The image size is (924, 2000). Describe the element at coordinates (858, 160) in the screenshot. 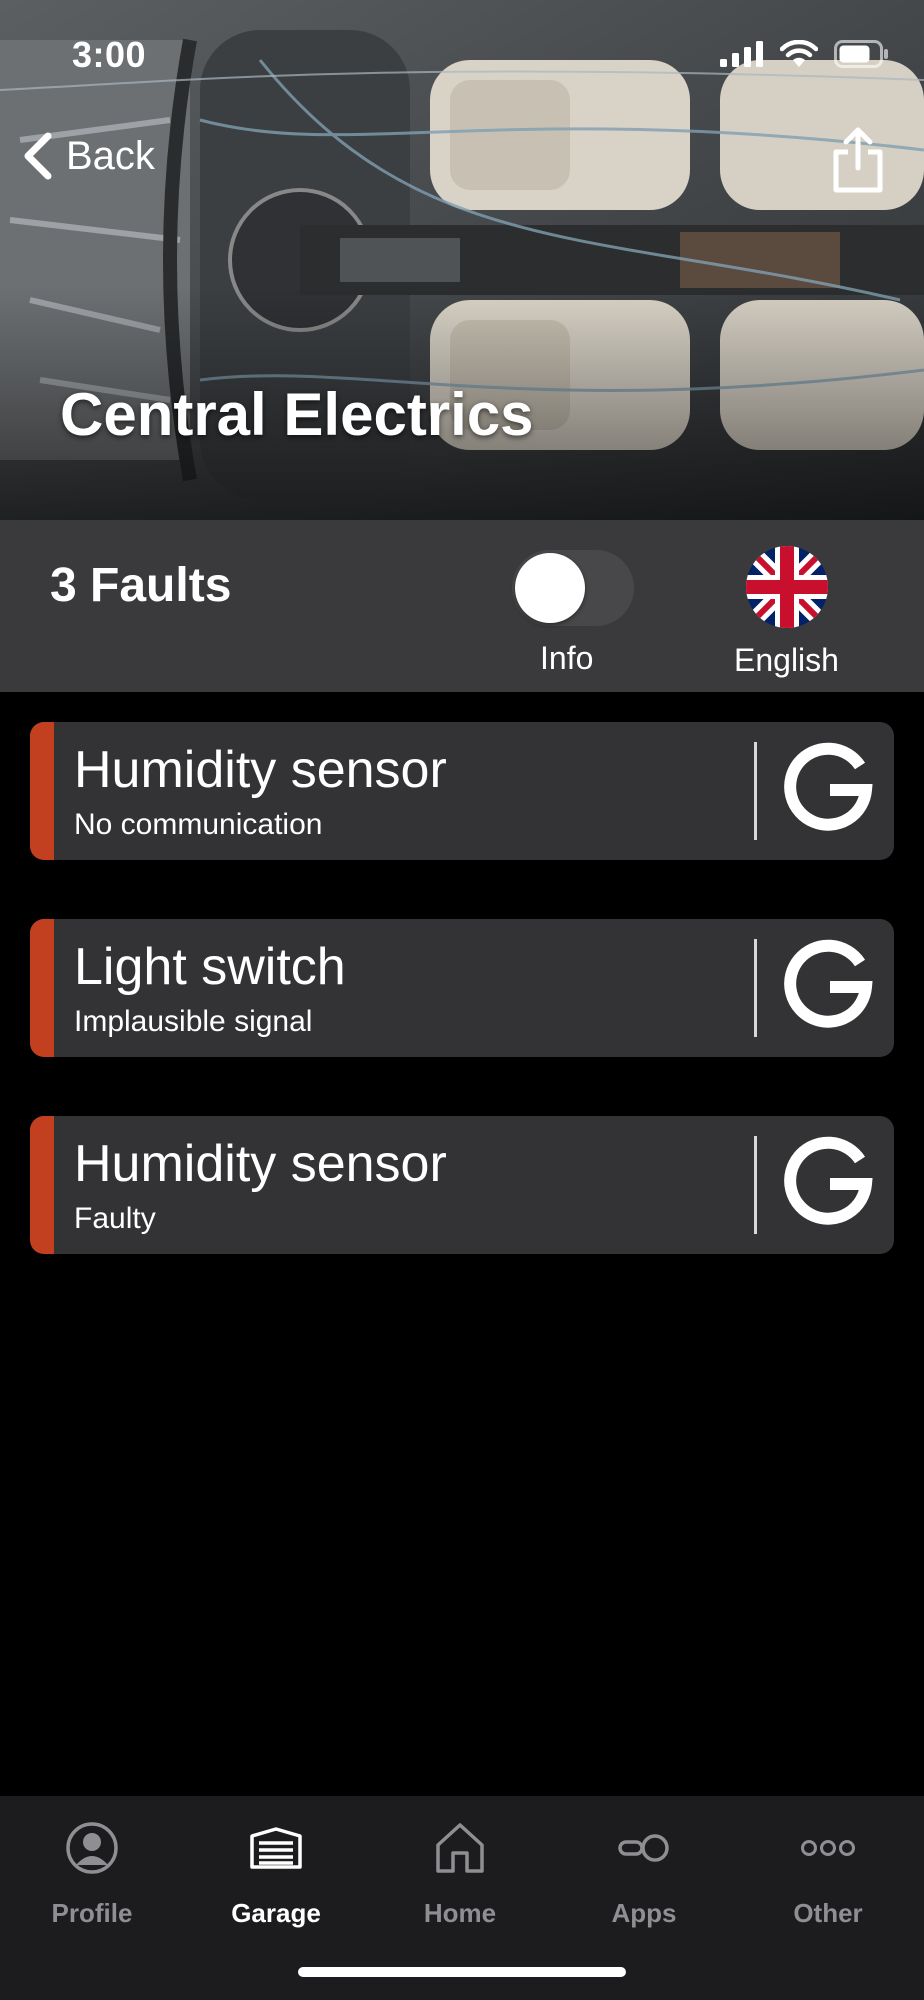

I see `share-icon` at that location.